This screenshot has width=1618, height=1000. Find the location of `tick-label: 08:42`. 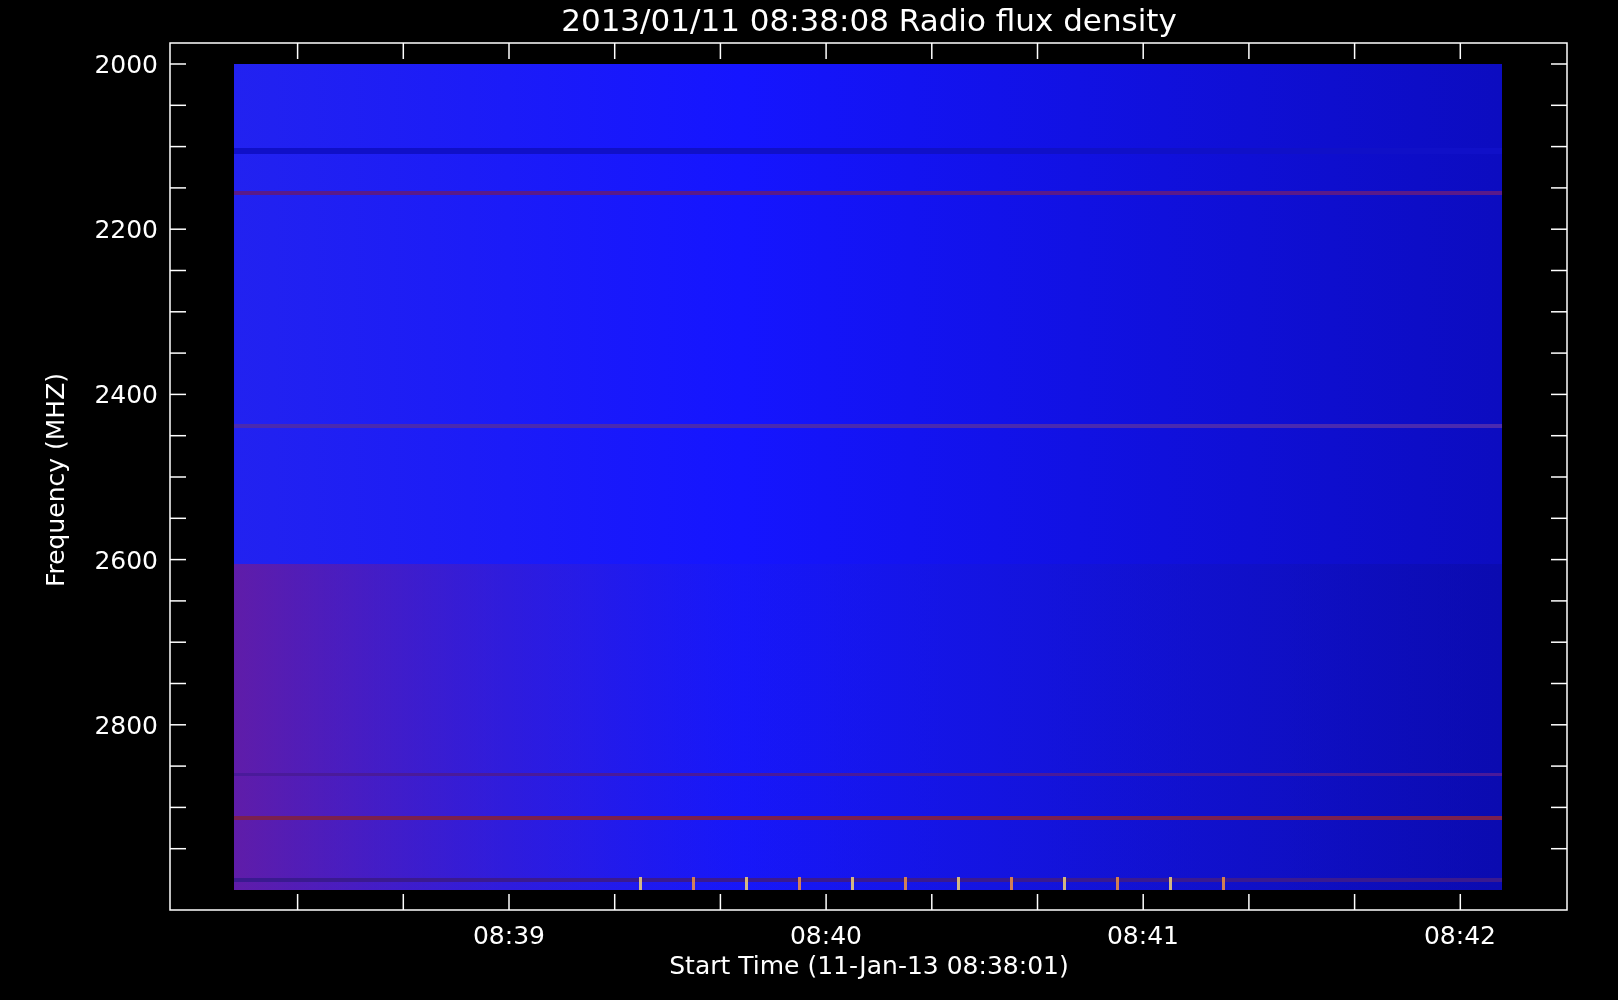

tick-label: 08:42 is located at coordinates (1460, 935).